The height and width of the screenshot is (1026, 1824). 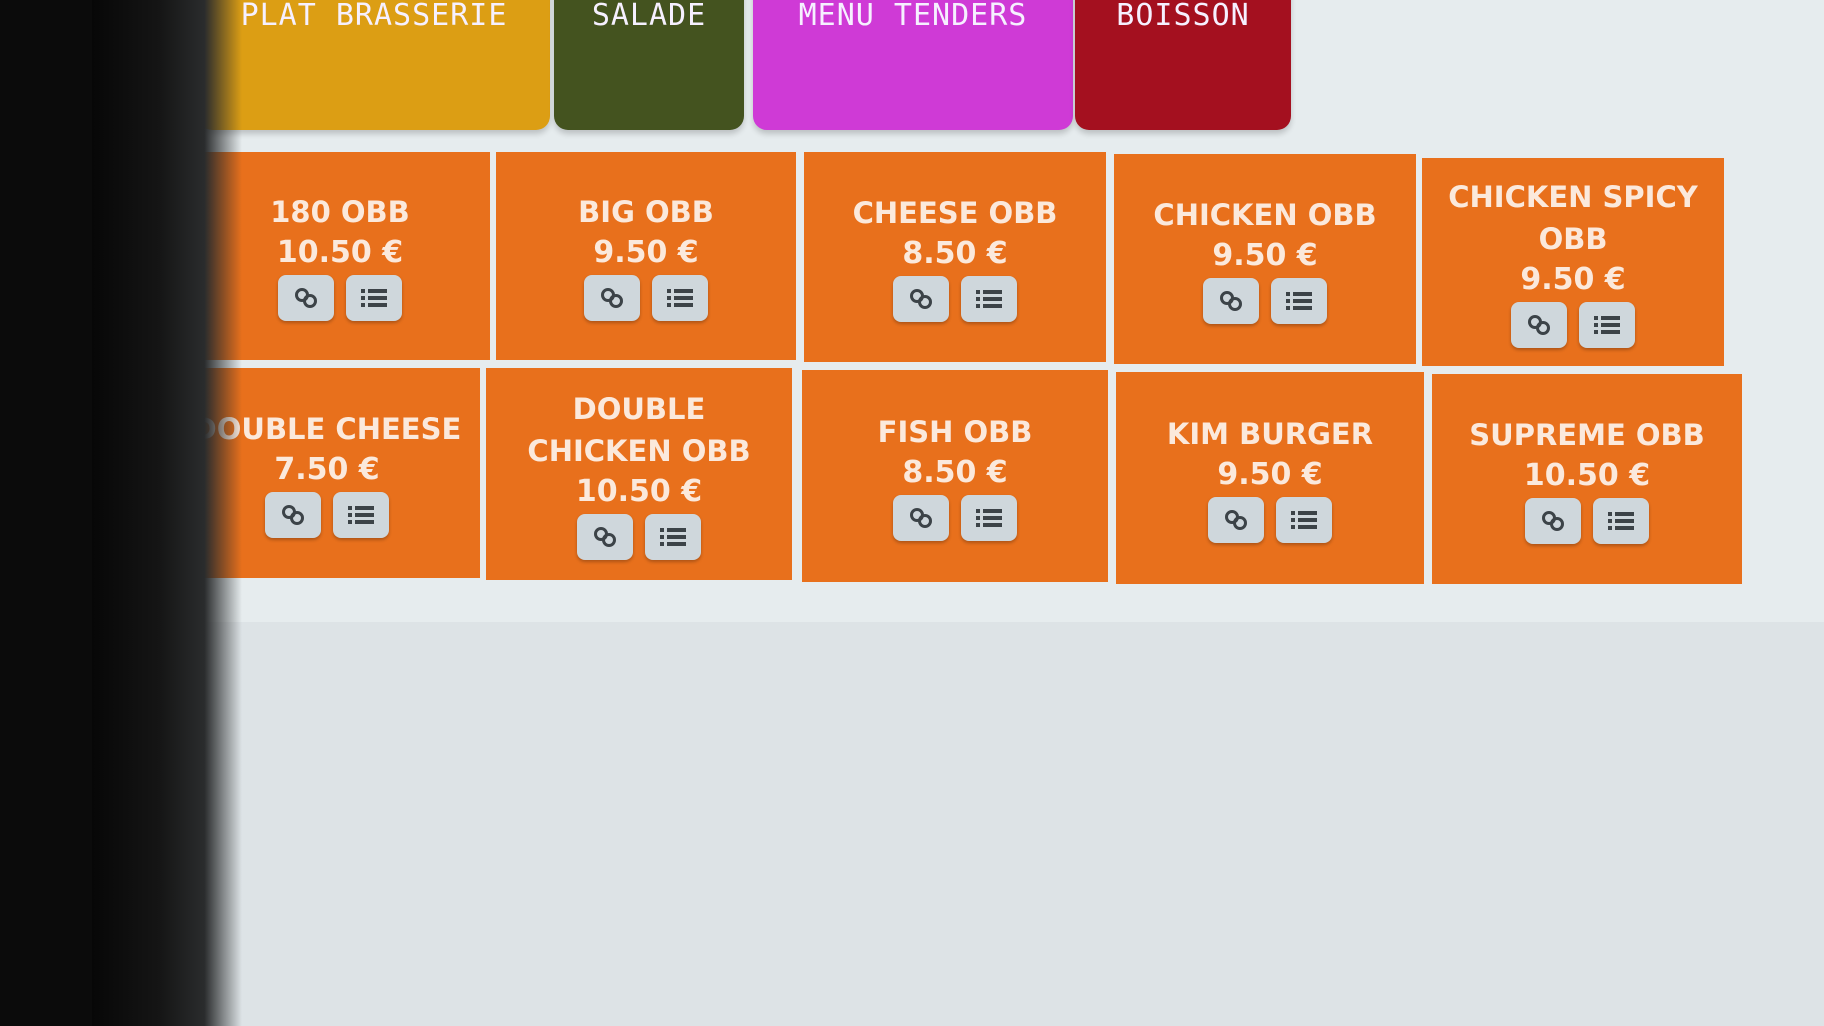 What do you see at coordinates (646, 212) in the screenshot?
I see `product-name: BIG OBB` at bounding box center [646, 212].